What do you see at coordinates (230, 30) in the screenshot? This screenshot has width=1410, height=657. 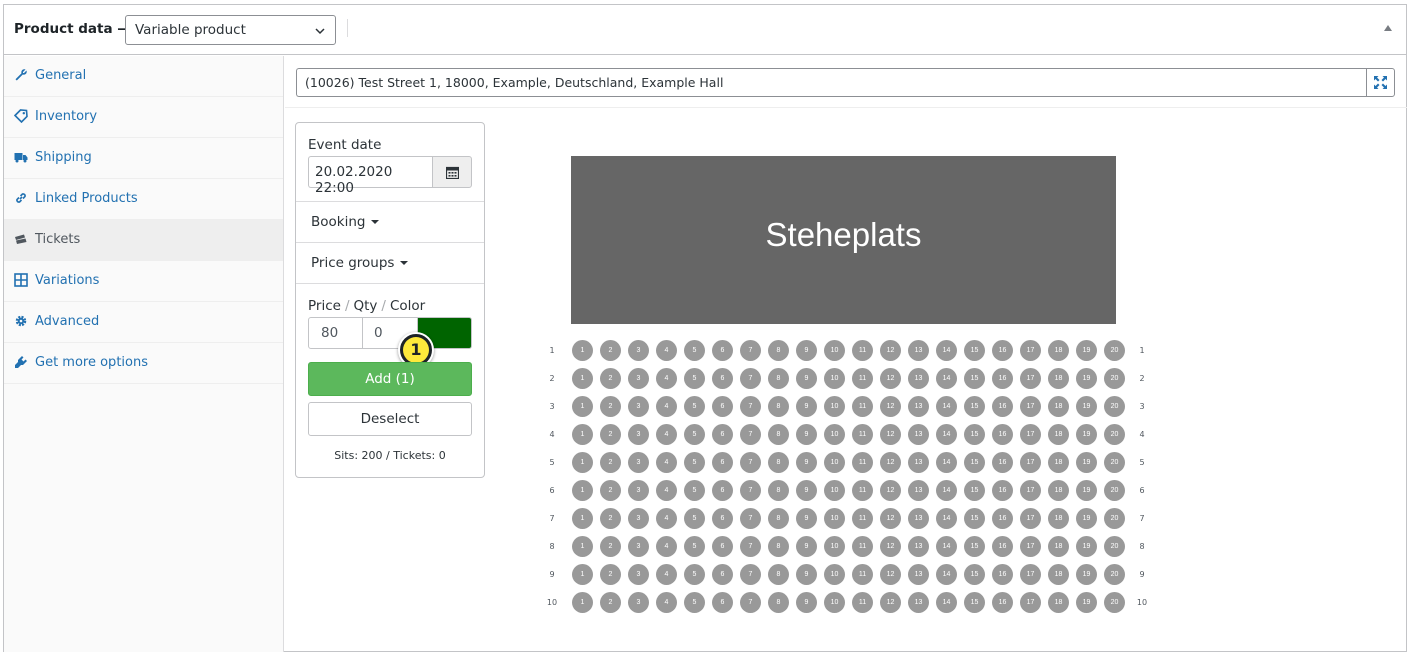 I see `product-type-select: Variable product` at bounding box center [230, 30].